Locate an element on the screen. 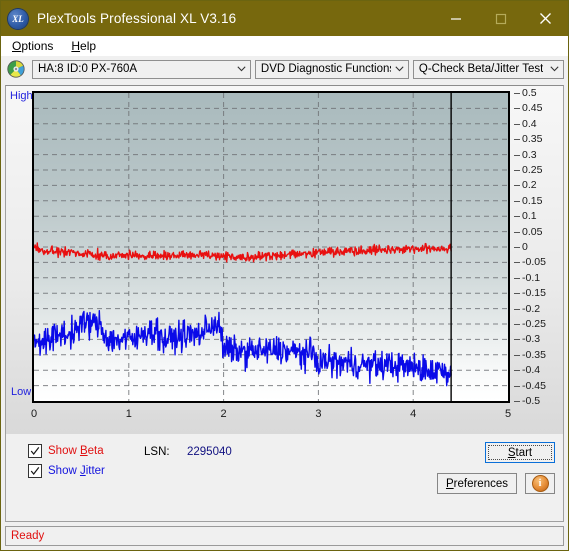  y-tick-label: 0.5 is located at coordinates (529, 93).